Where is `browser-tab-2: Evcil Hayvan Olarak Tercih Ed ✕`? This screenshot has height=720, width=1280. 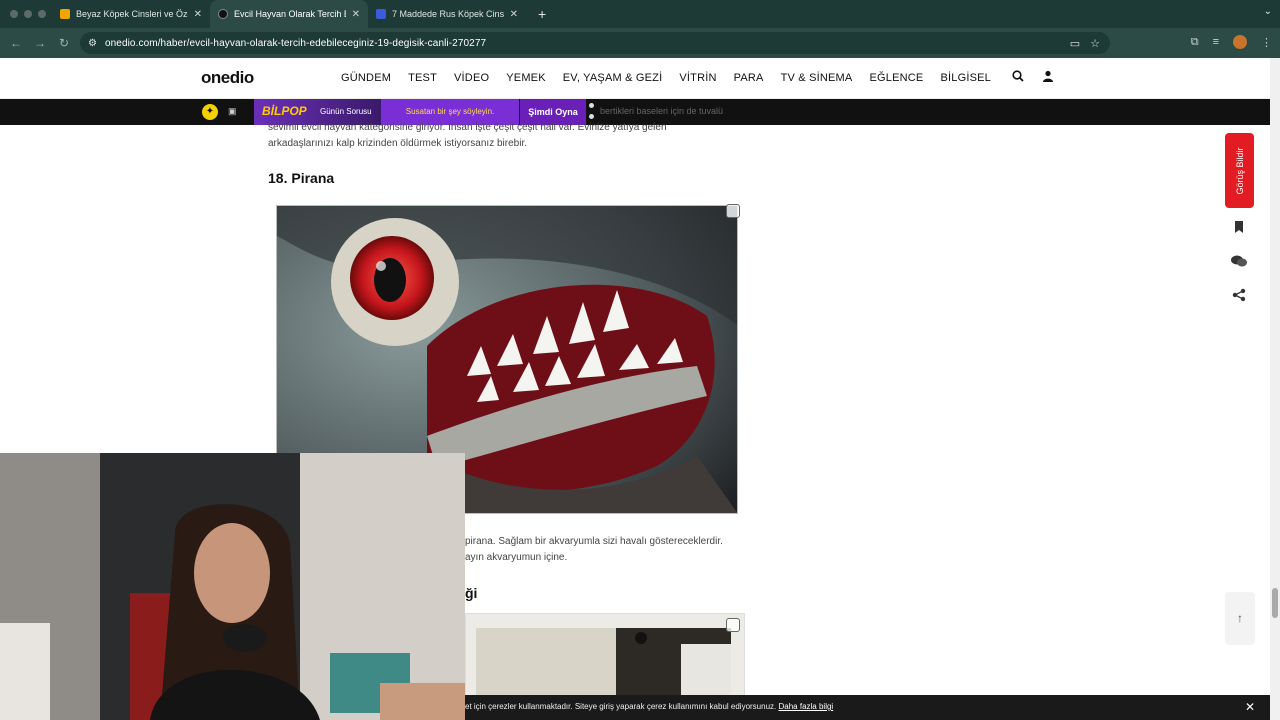
browser-tab-2: Evcil Hayvan Olarak Tercih Ed ✕ is located at coordinates (289, 14).